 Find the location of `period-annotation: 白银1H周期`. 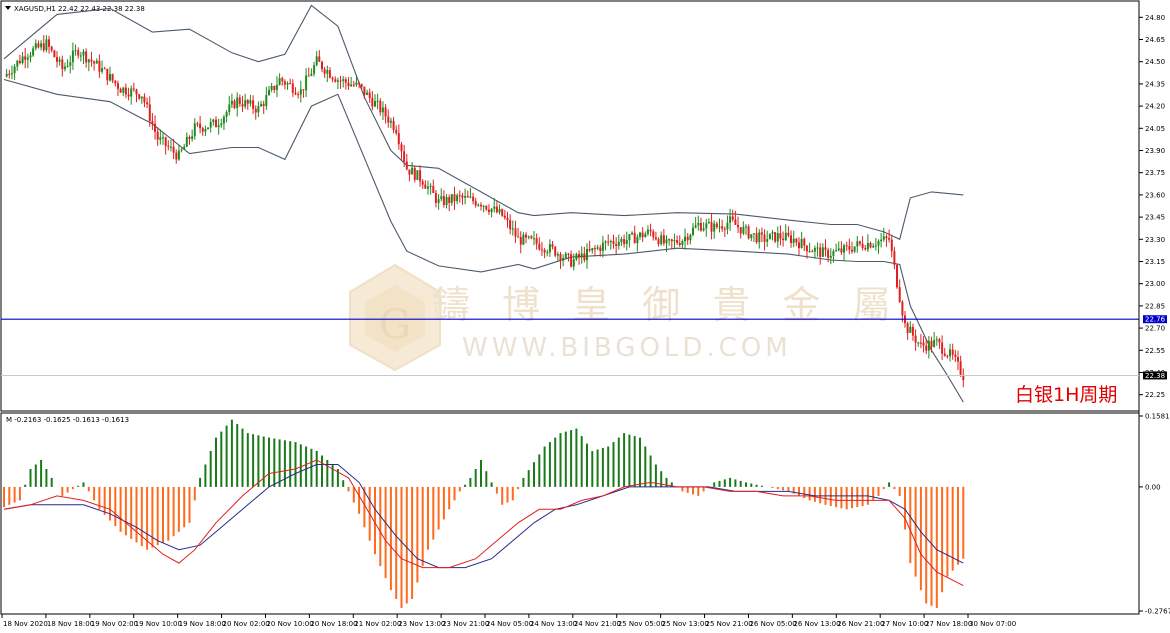

period-annotation: 白银1H周期 is located at coordinates (1066, 395).